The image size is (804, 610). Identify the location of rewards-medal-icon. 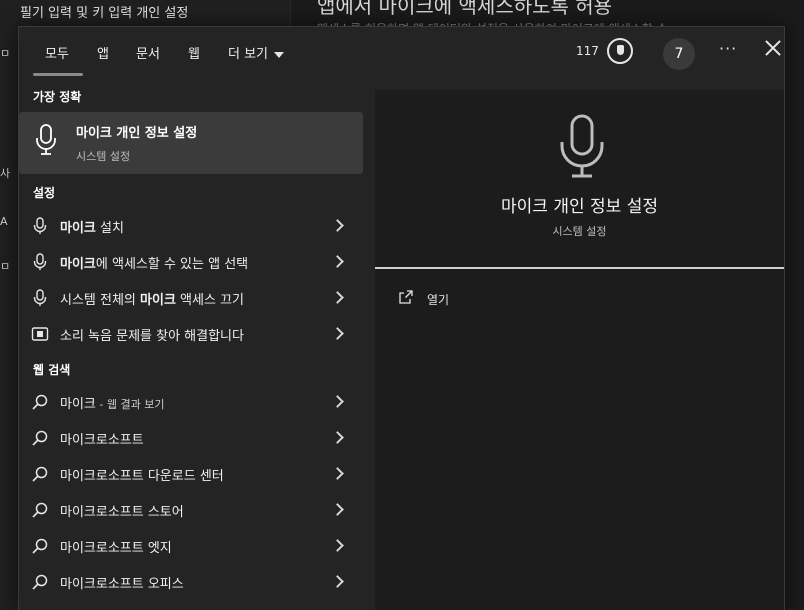
(620, 51).